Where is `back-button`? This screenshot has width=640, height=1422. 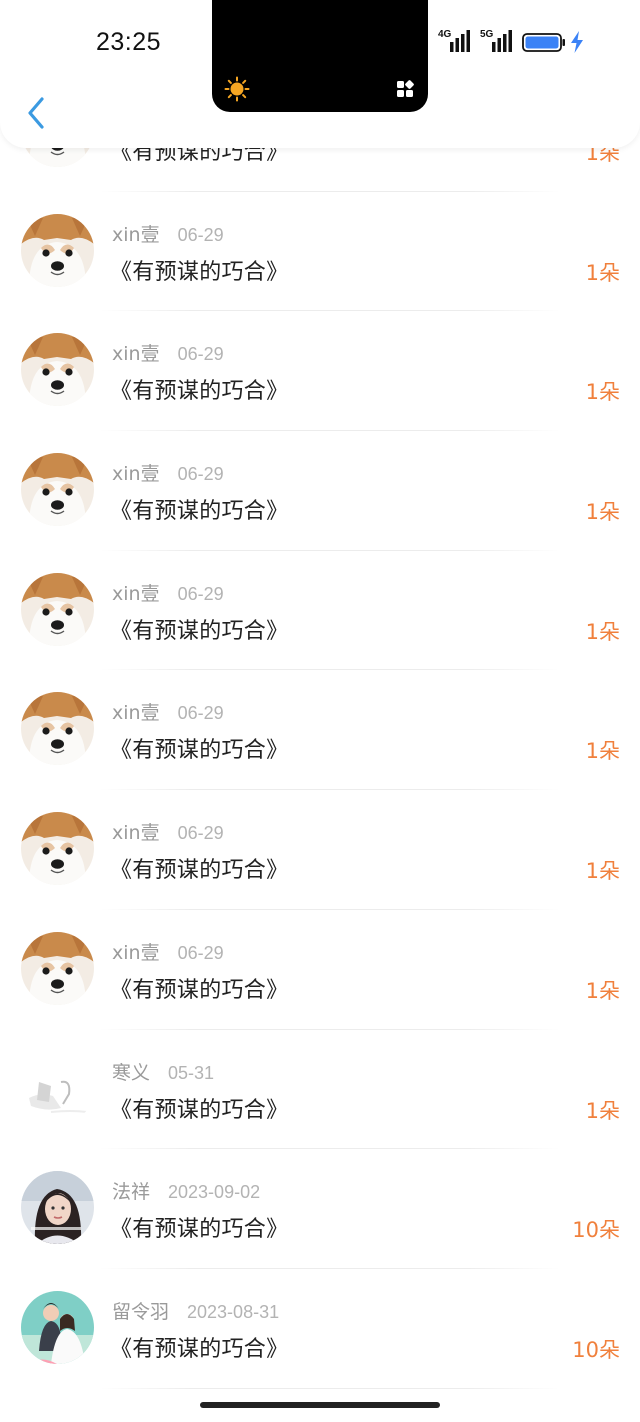
back-button is located at coordinates (36, 113).